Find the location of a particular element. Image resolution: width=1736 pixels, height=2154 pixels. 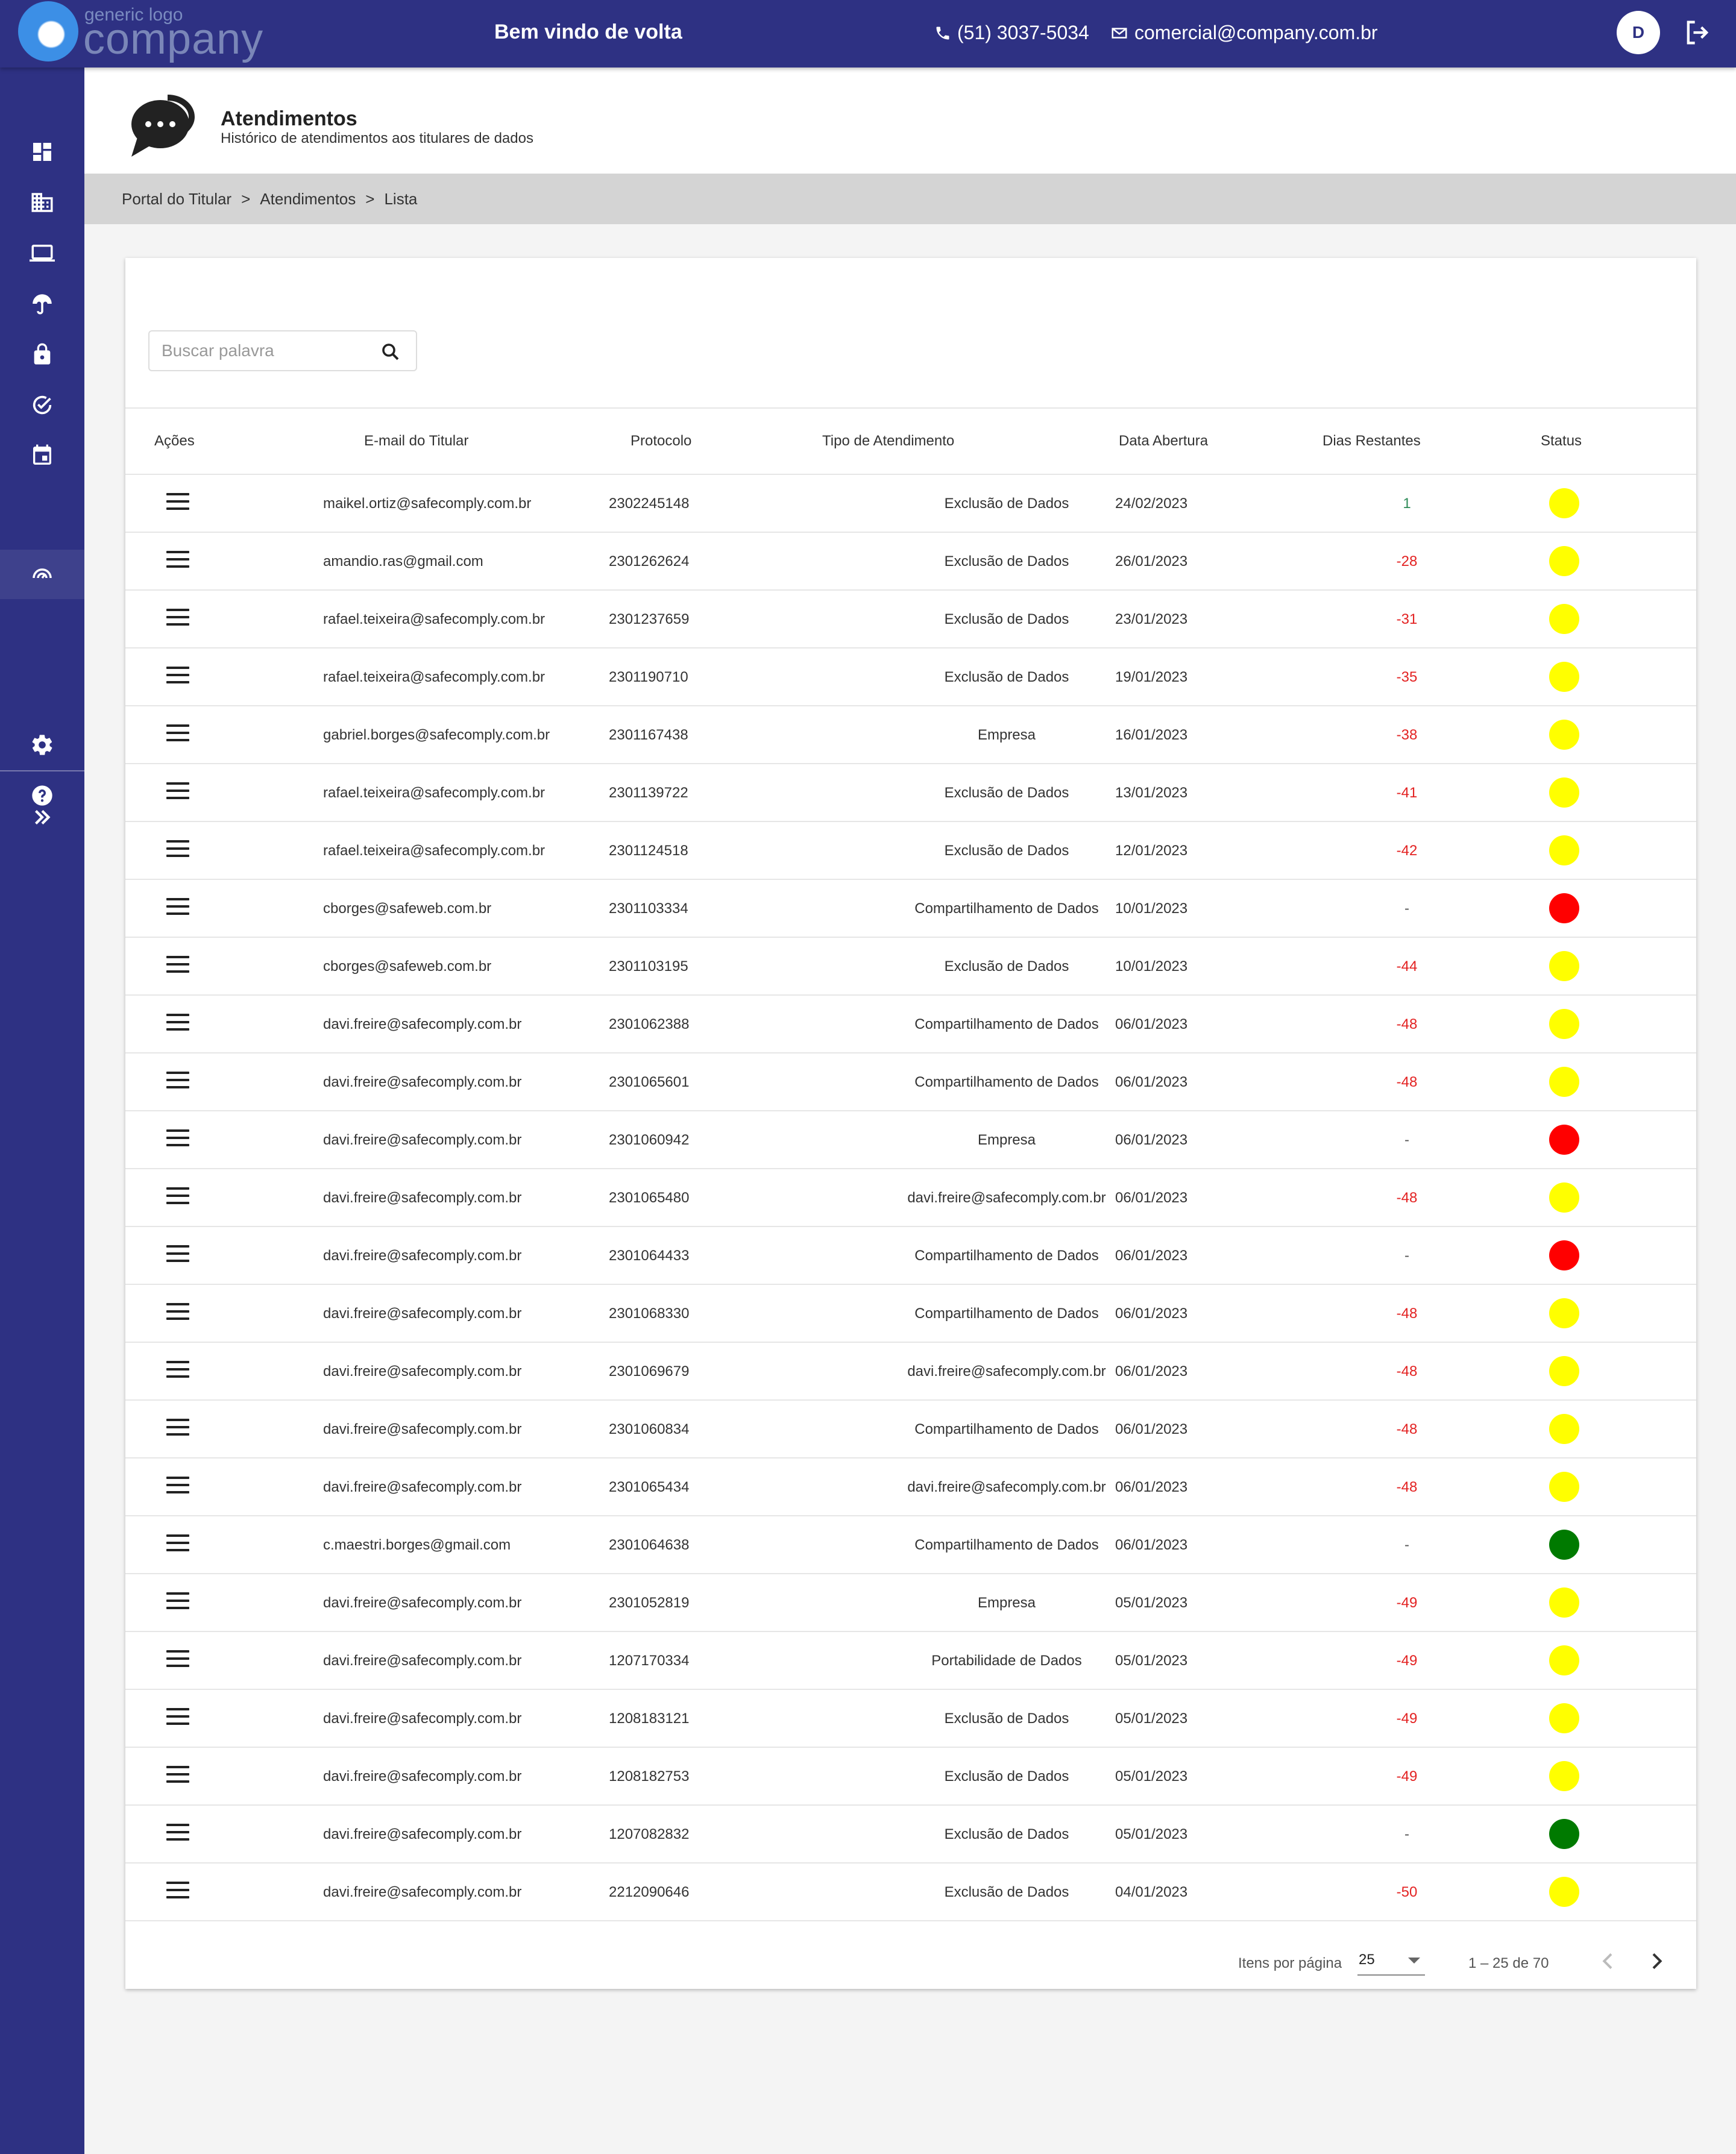

cell-protocolo: 2301190710 is located at coordinates (648, 677).